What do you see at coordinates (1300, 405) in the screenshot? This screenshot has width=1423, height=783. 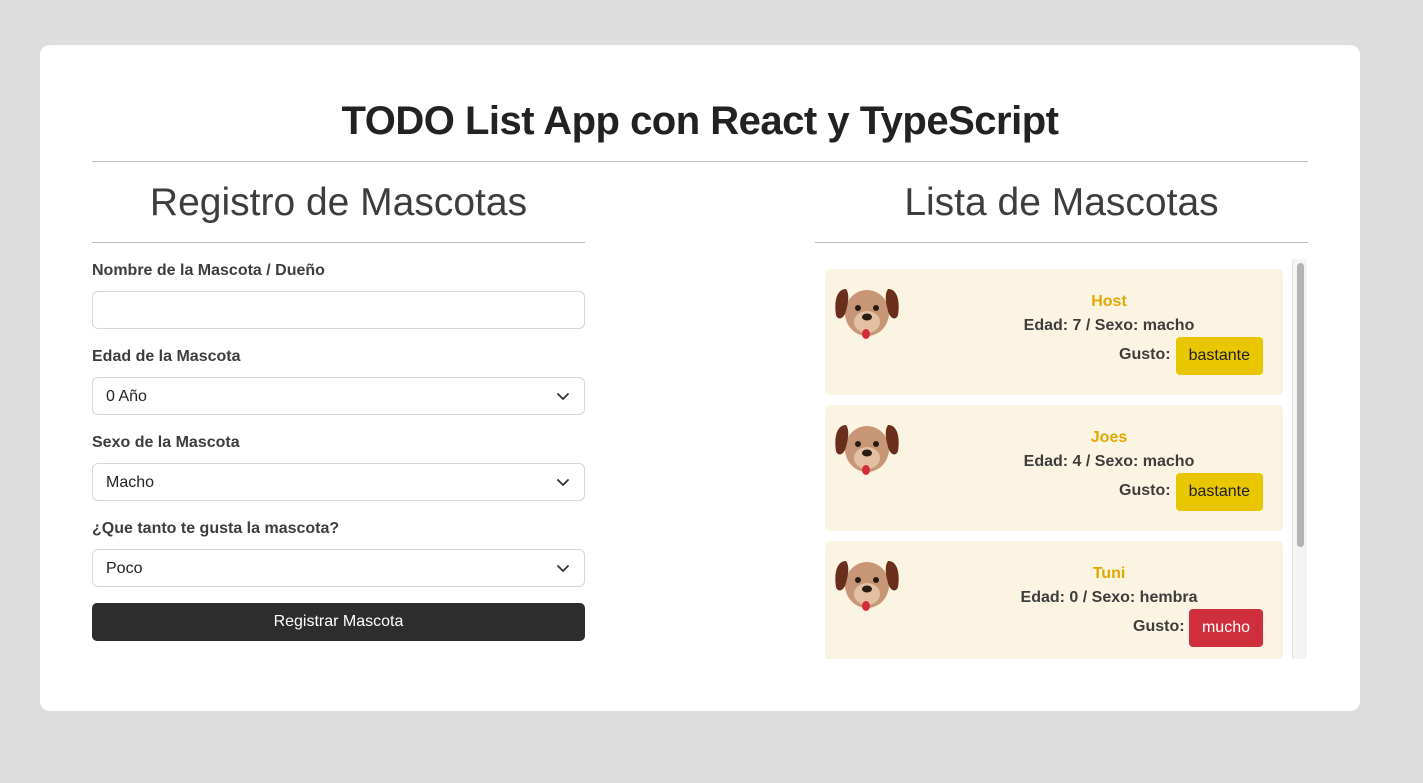 I see `scrollbar-thumb` at bounding box center [1300, 405].